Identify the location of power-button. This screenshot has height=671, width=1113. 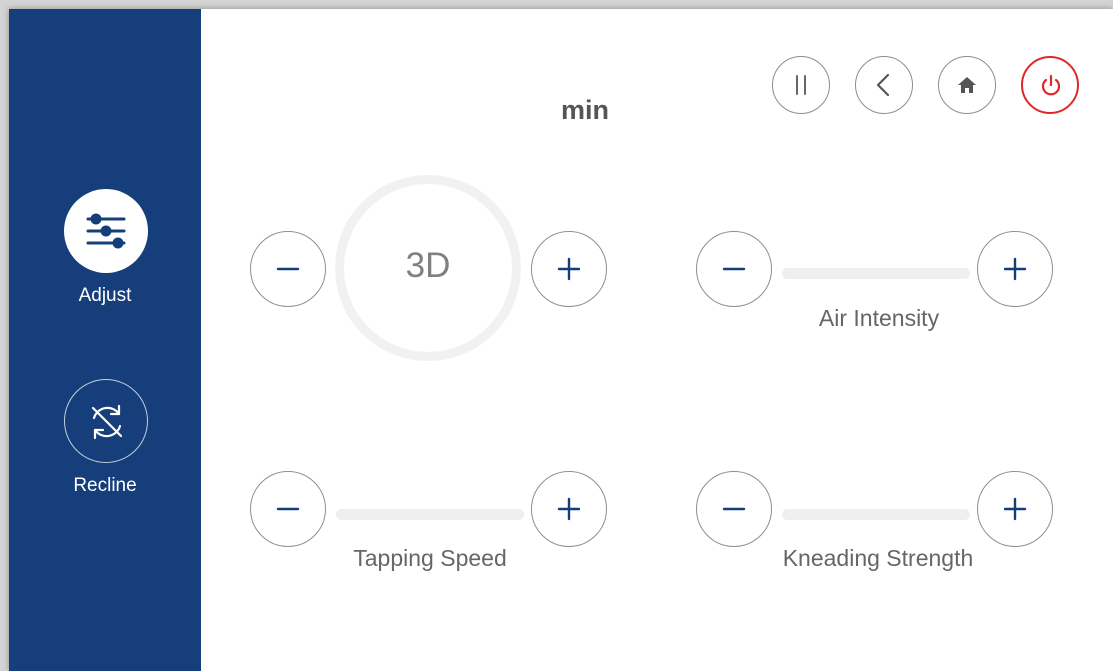
(1050, 85).